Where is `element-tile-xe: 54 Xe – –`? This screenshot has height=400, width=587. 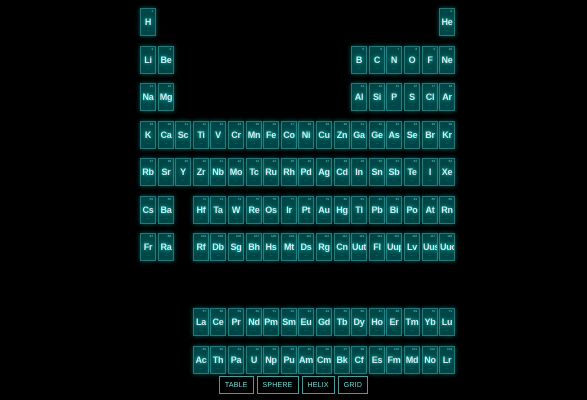 element-tile-xe: 54 Xe – – is located at coordinates (447, 172).